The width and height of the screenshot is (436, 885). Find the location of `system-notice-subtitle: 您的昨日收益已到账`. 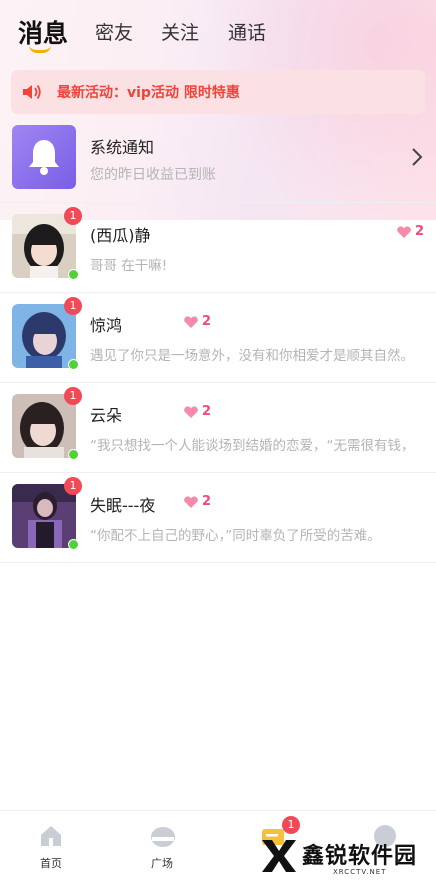

system-notice-subtitle: 您的昨日收益已到账 is located at coordinates (153, 175).